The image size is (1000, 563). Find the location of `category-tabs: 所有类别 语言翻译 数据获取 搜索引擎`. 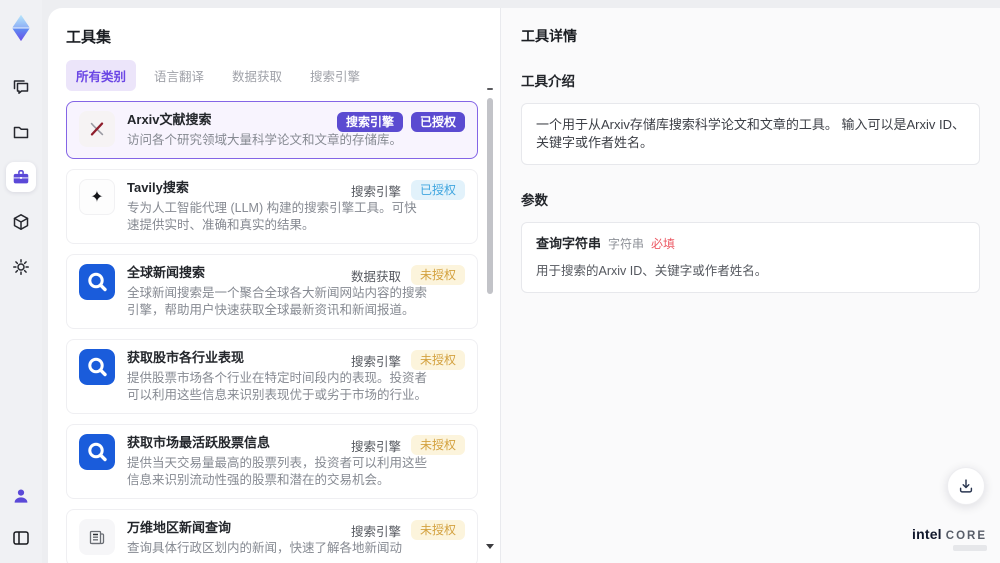

category-tabs: 所有类别 语言翻译 数据获取 搜索引擎 is located at coordinates (283, 75).